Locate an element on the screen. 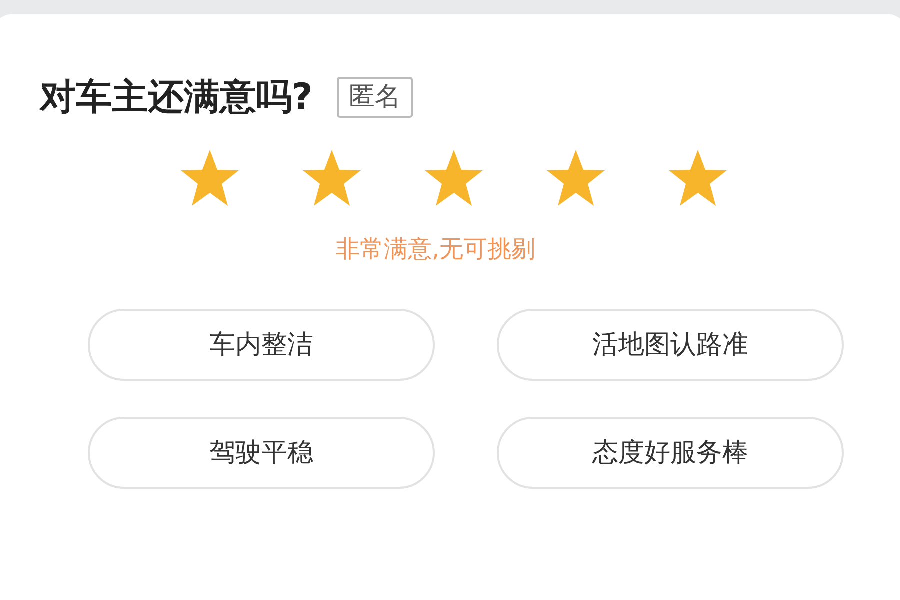 The height and width of the screenshot is (600, 900). rating-caption: 非常满意,无可挑剔 is located at coordinates (436, 250).